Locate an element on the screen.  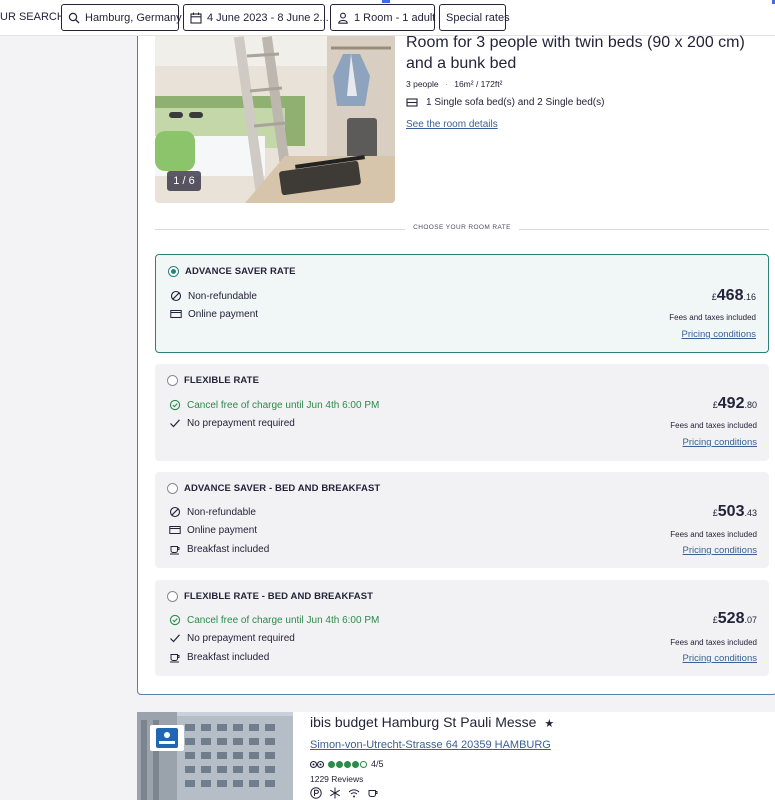
search-icon is located at coordinates (74, 17).